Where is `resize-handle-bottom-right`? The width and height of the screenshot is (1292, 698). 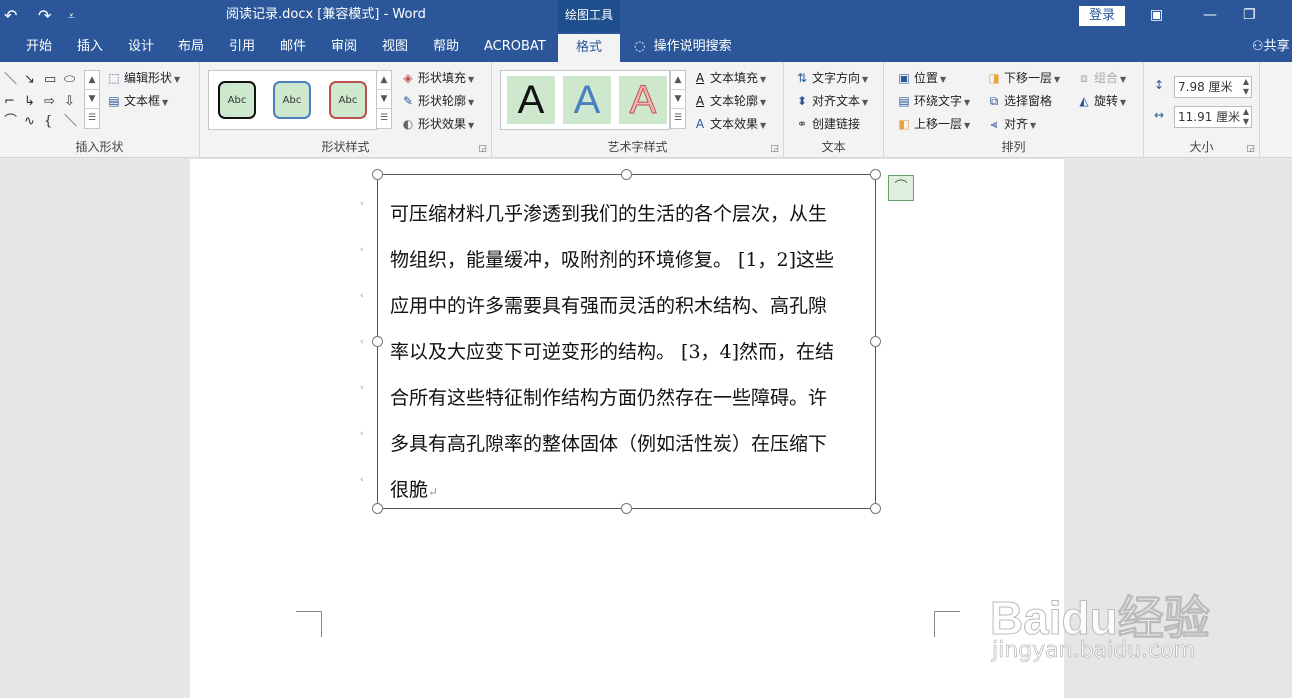 resize-handle-bottom-right is located at coordinates (875, 508).